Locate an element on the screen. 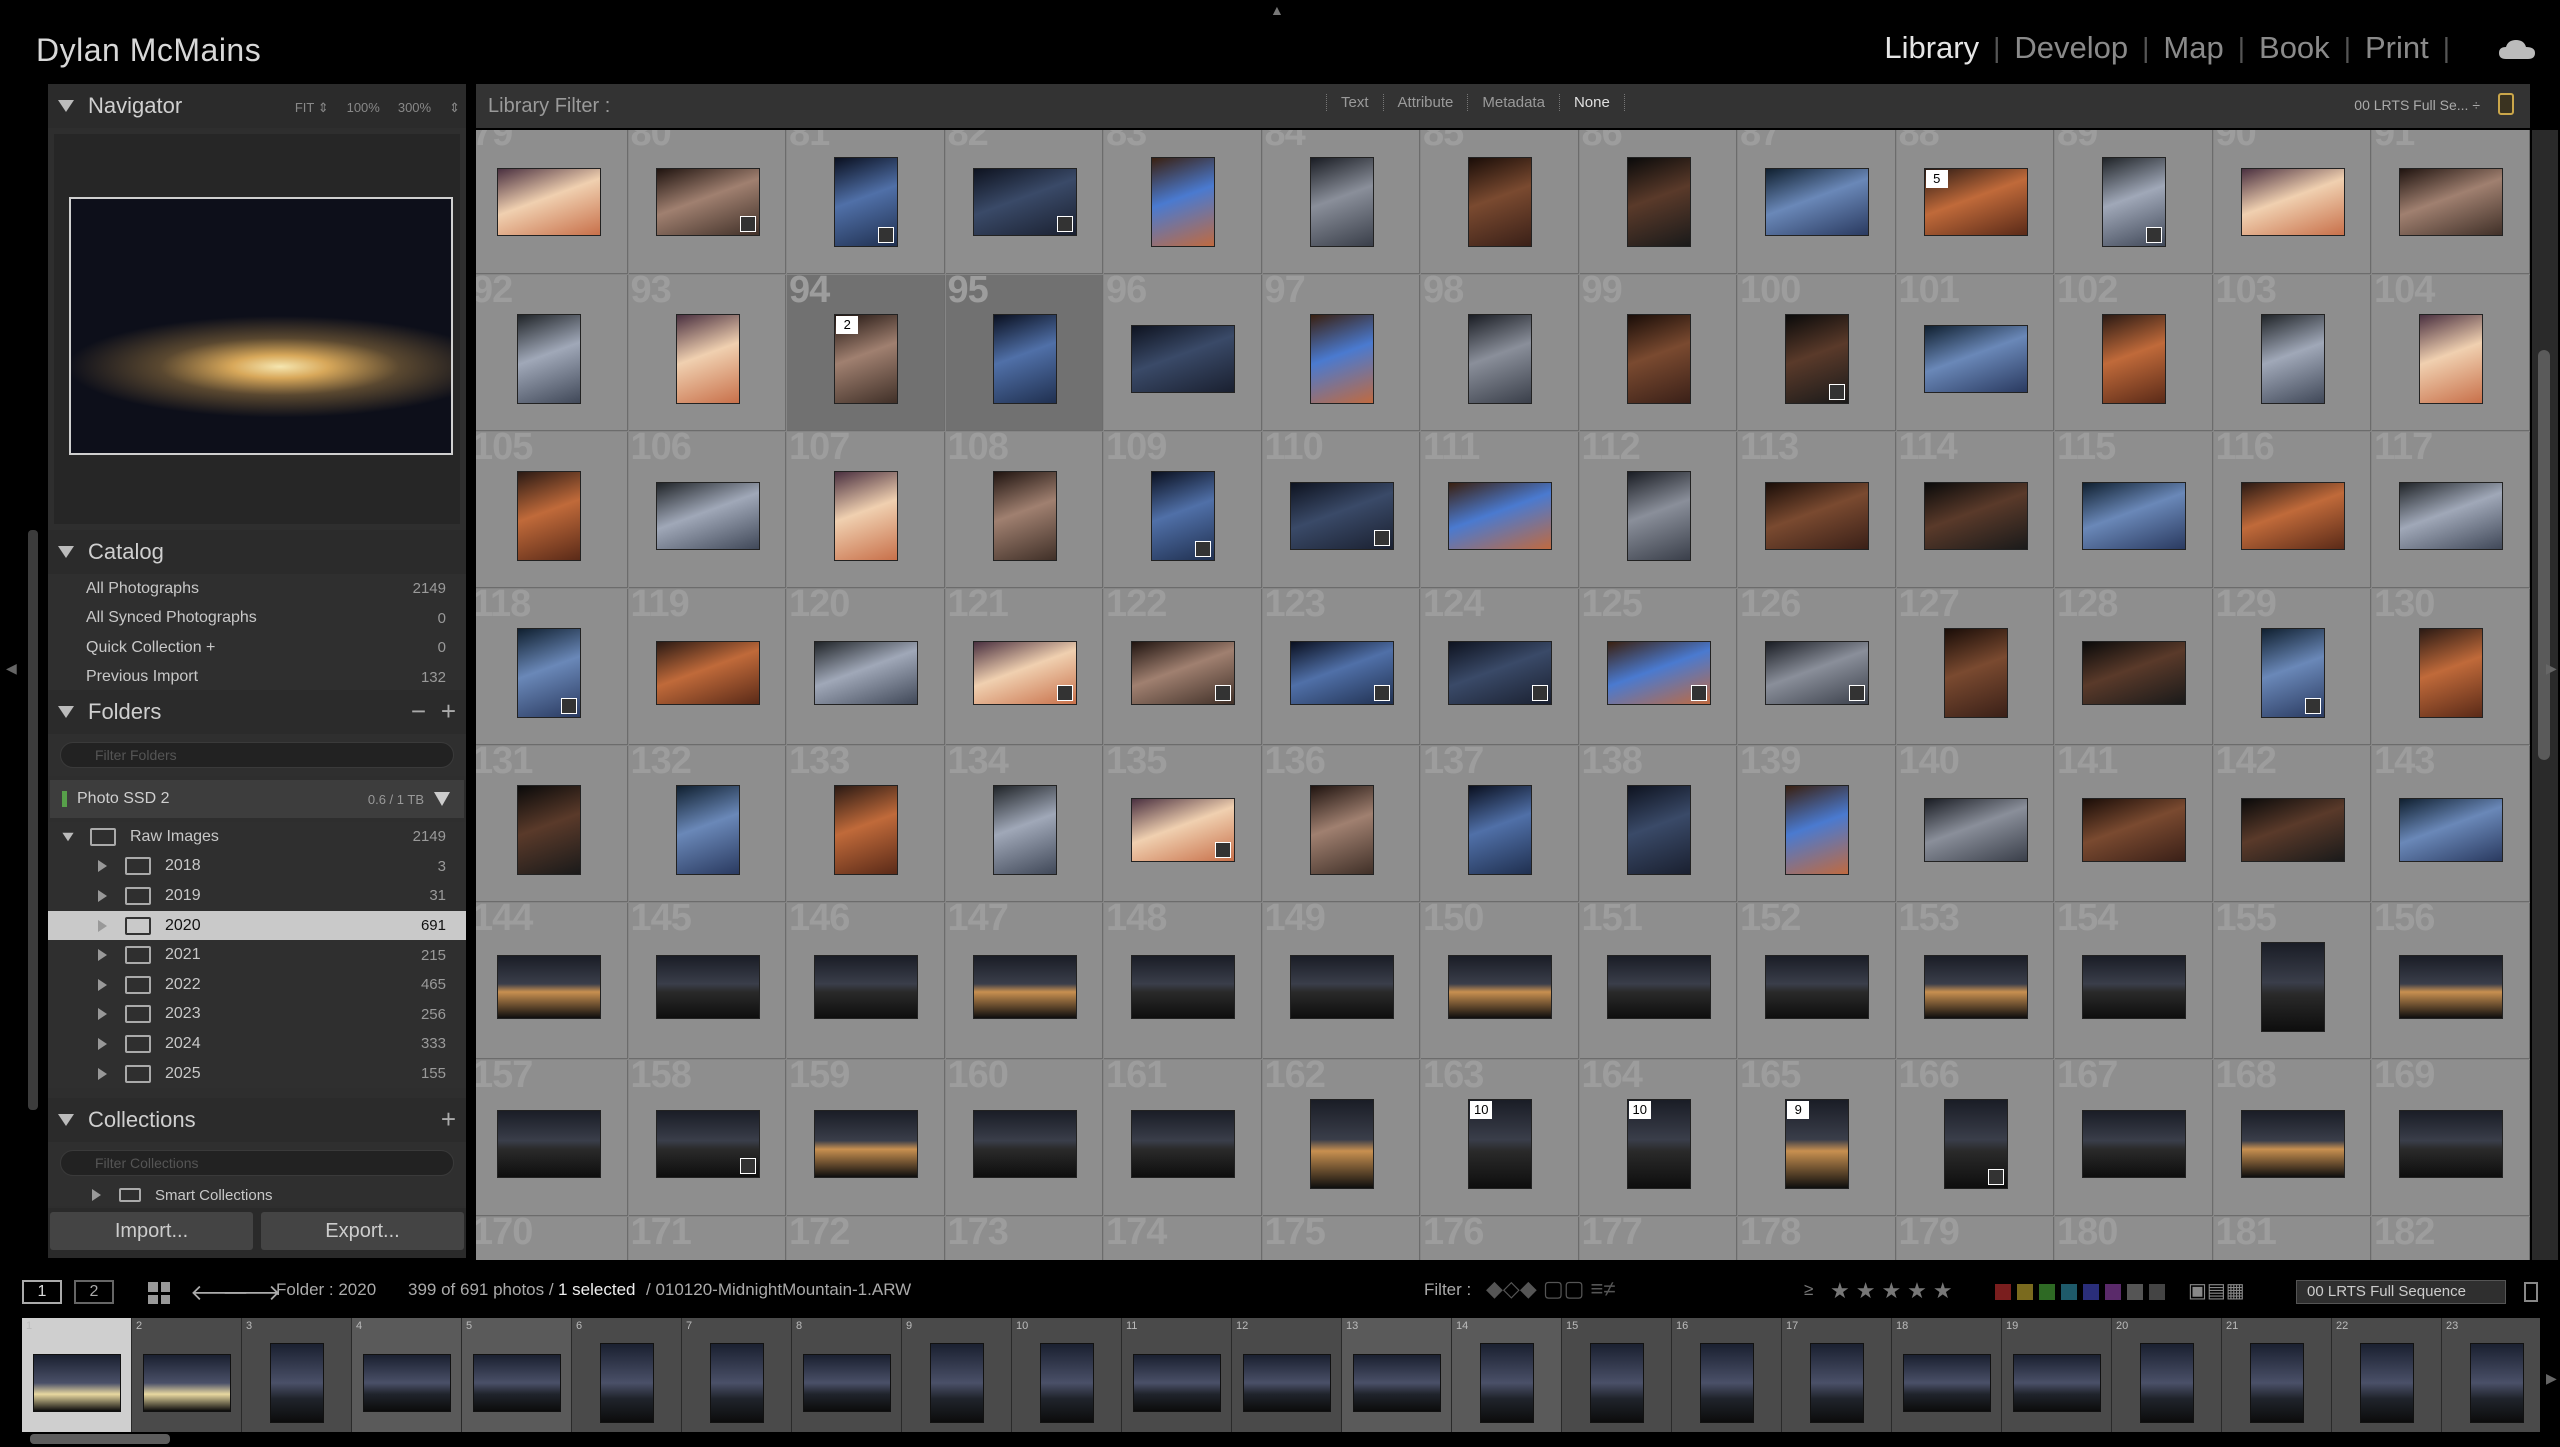  left-panel-toggle-icon: ◀ is located at coordinates (11, 668).